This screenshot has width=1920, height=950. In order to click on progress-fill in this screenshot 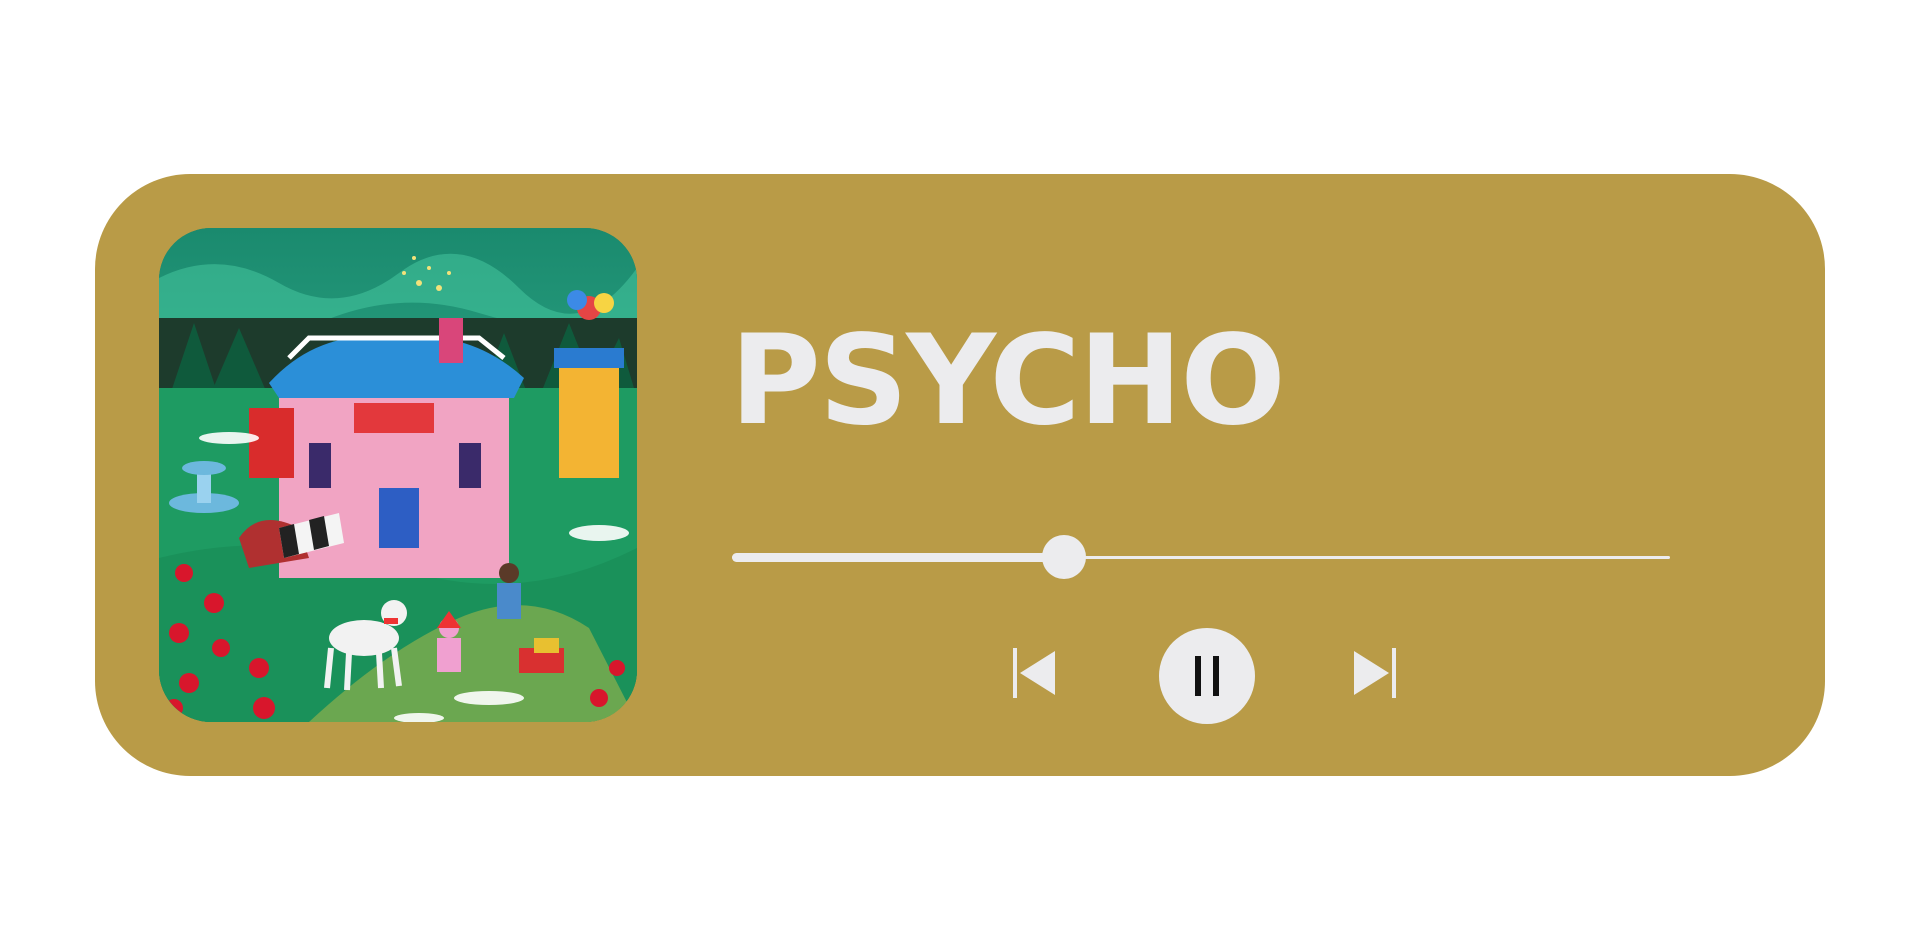, I will do `click(898, 557)`.